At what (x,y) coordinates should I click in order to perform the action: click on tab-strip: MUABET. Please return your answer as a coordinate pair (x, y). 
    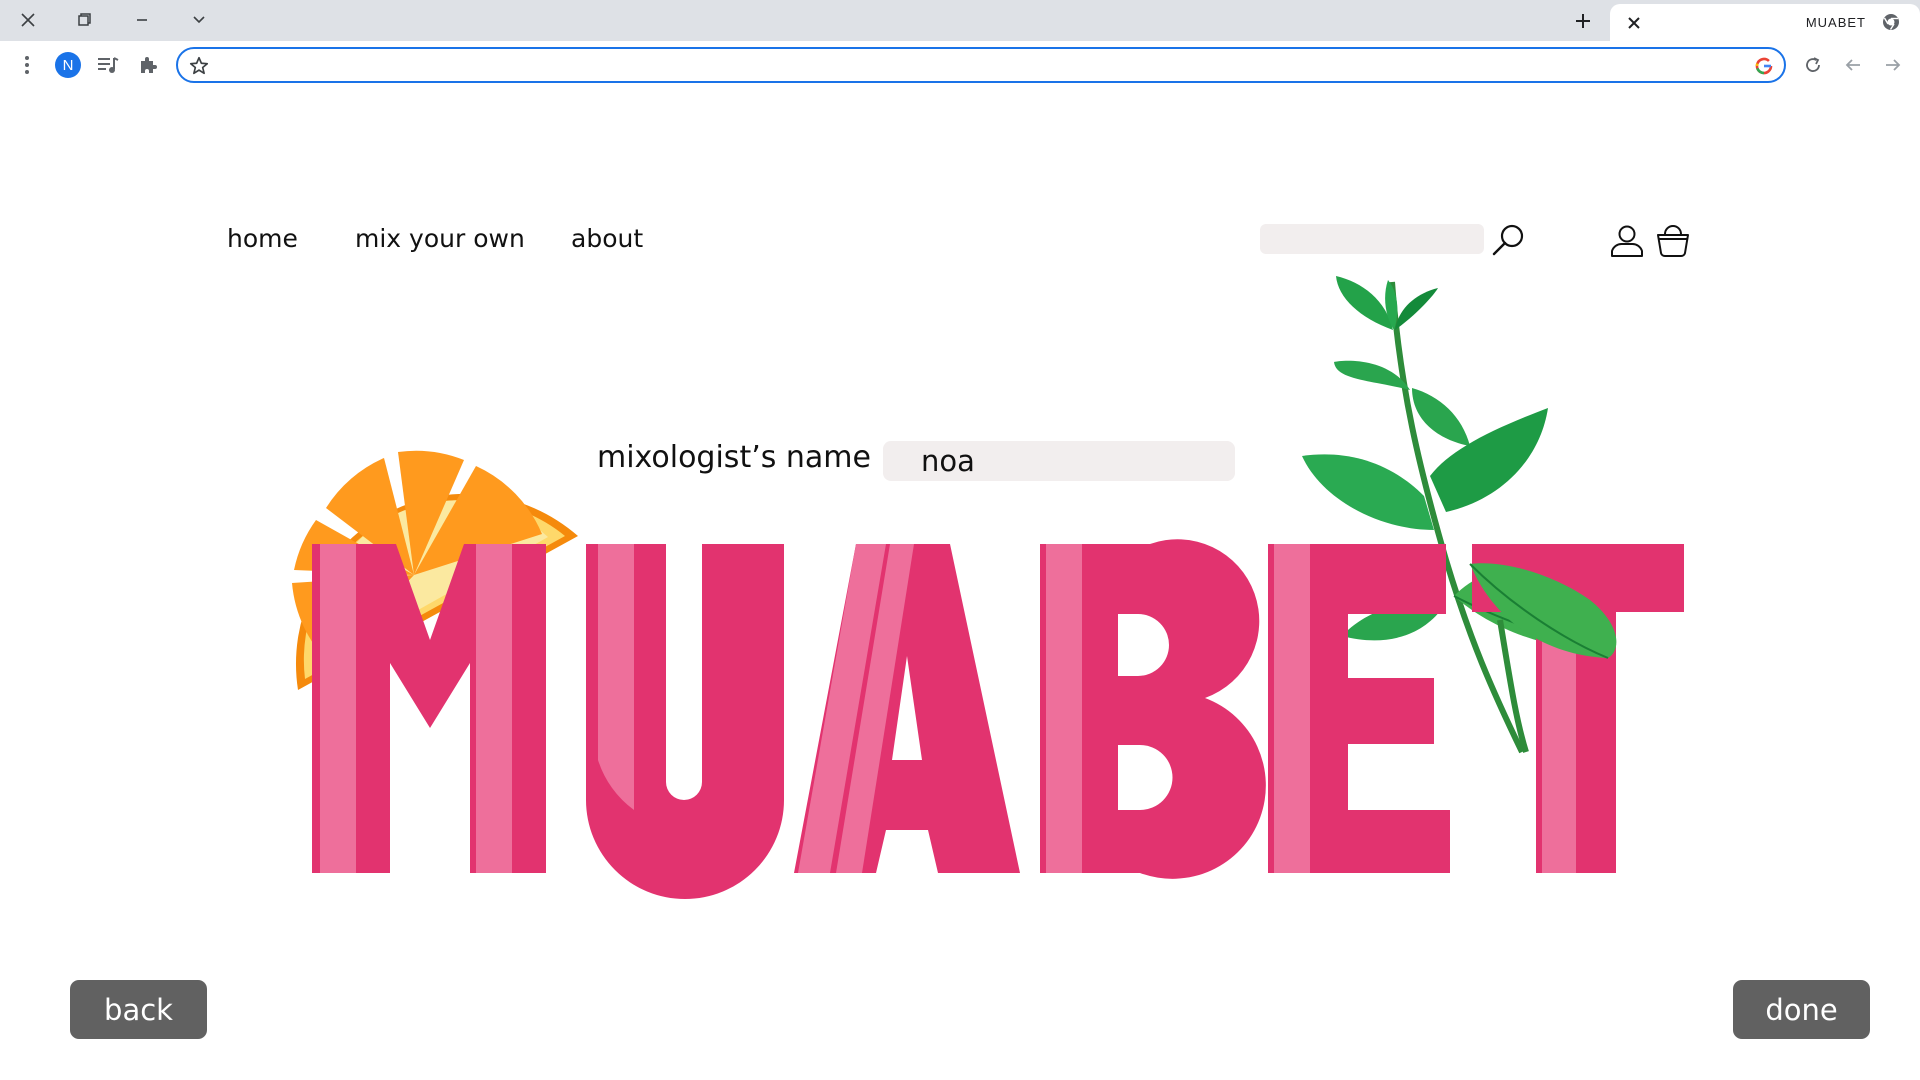
    Looking at the image, I should click on (960, 20).